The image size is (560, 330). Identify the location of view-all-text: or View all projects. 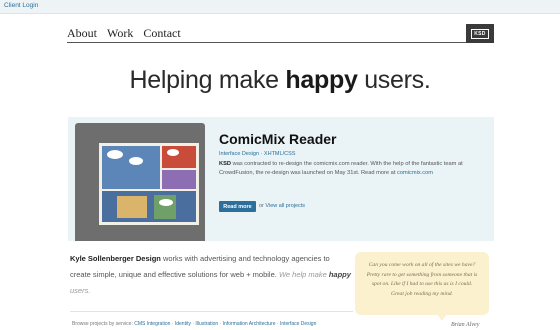
(282, 206).